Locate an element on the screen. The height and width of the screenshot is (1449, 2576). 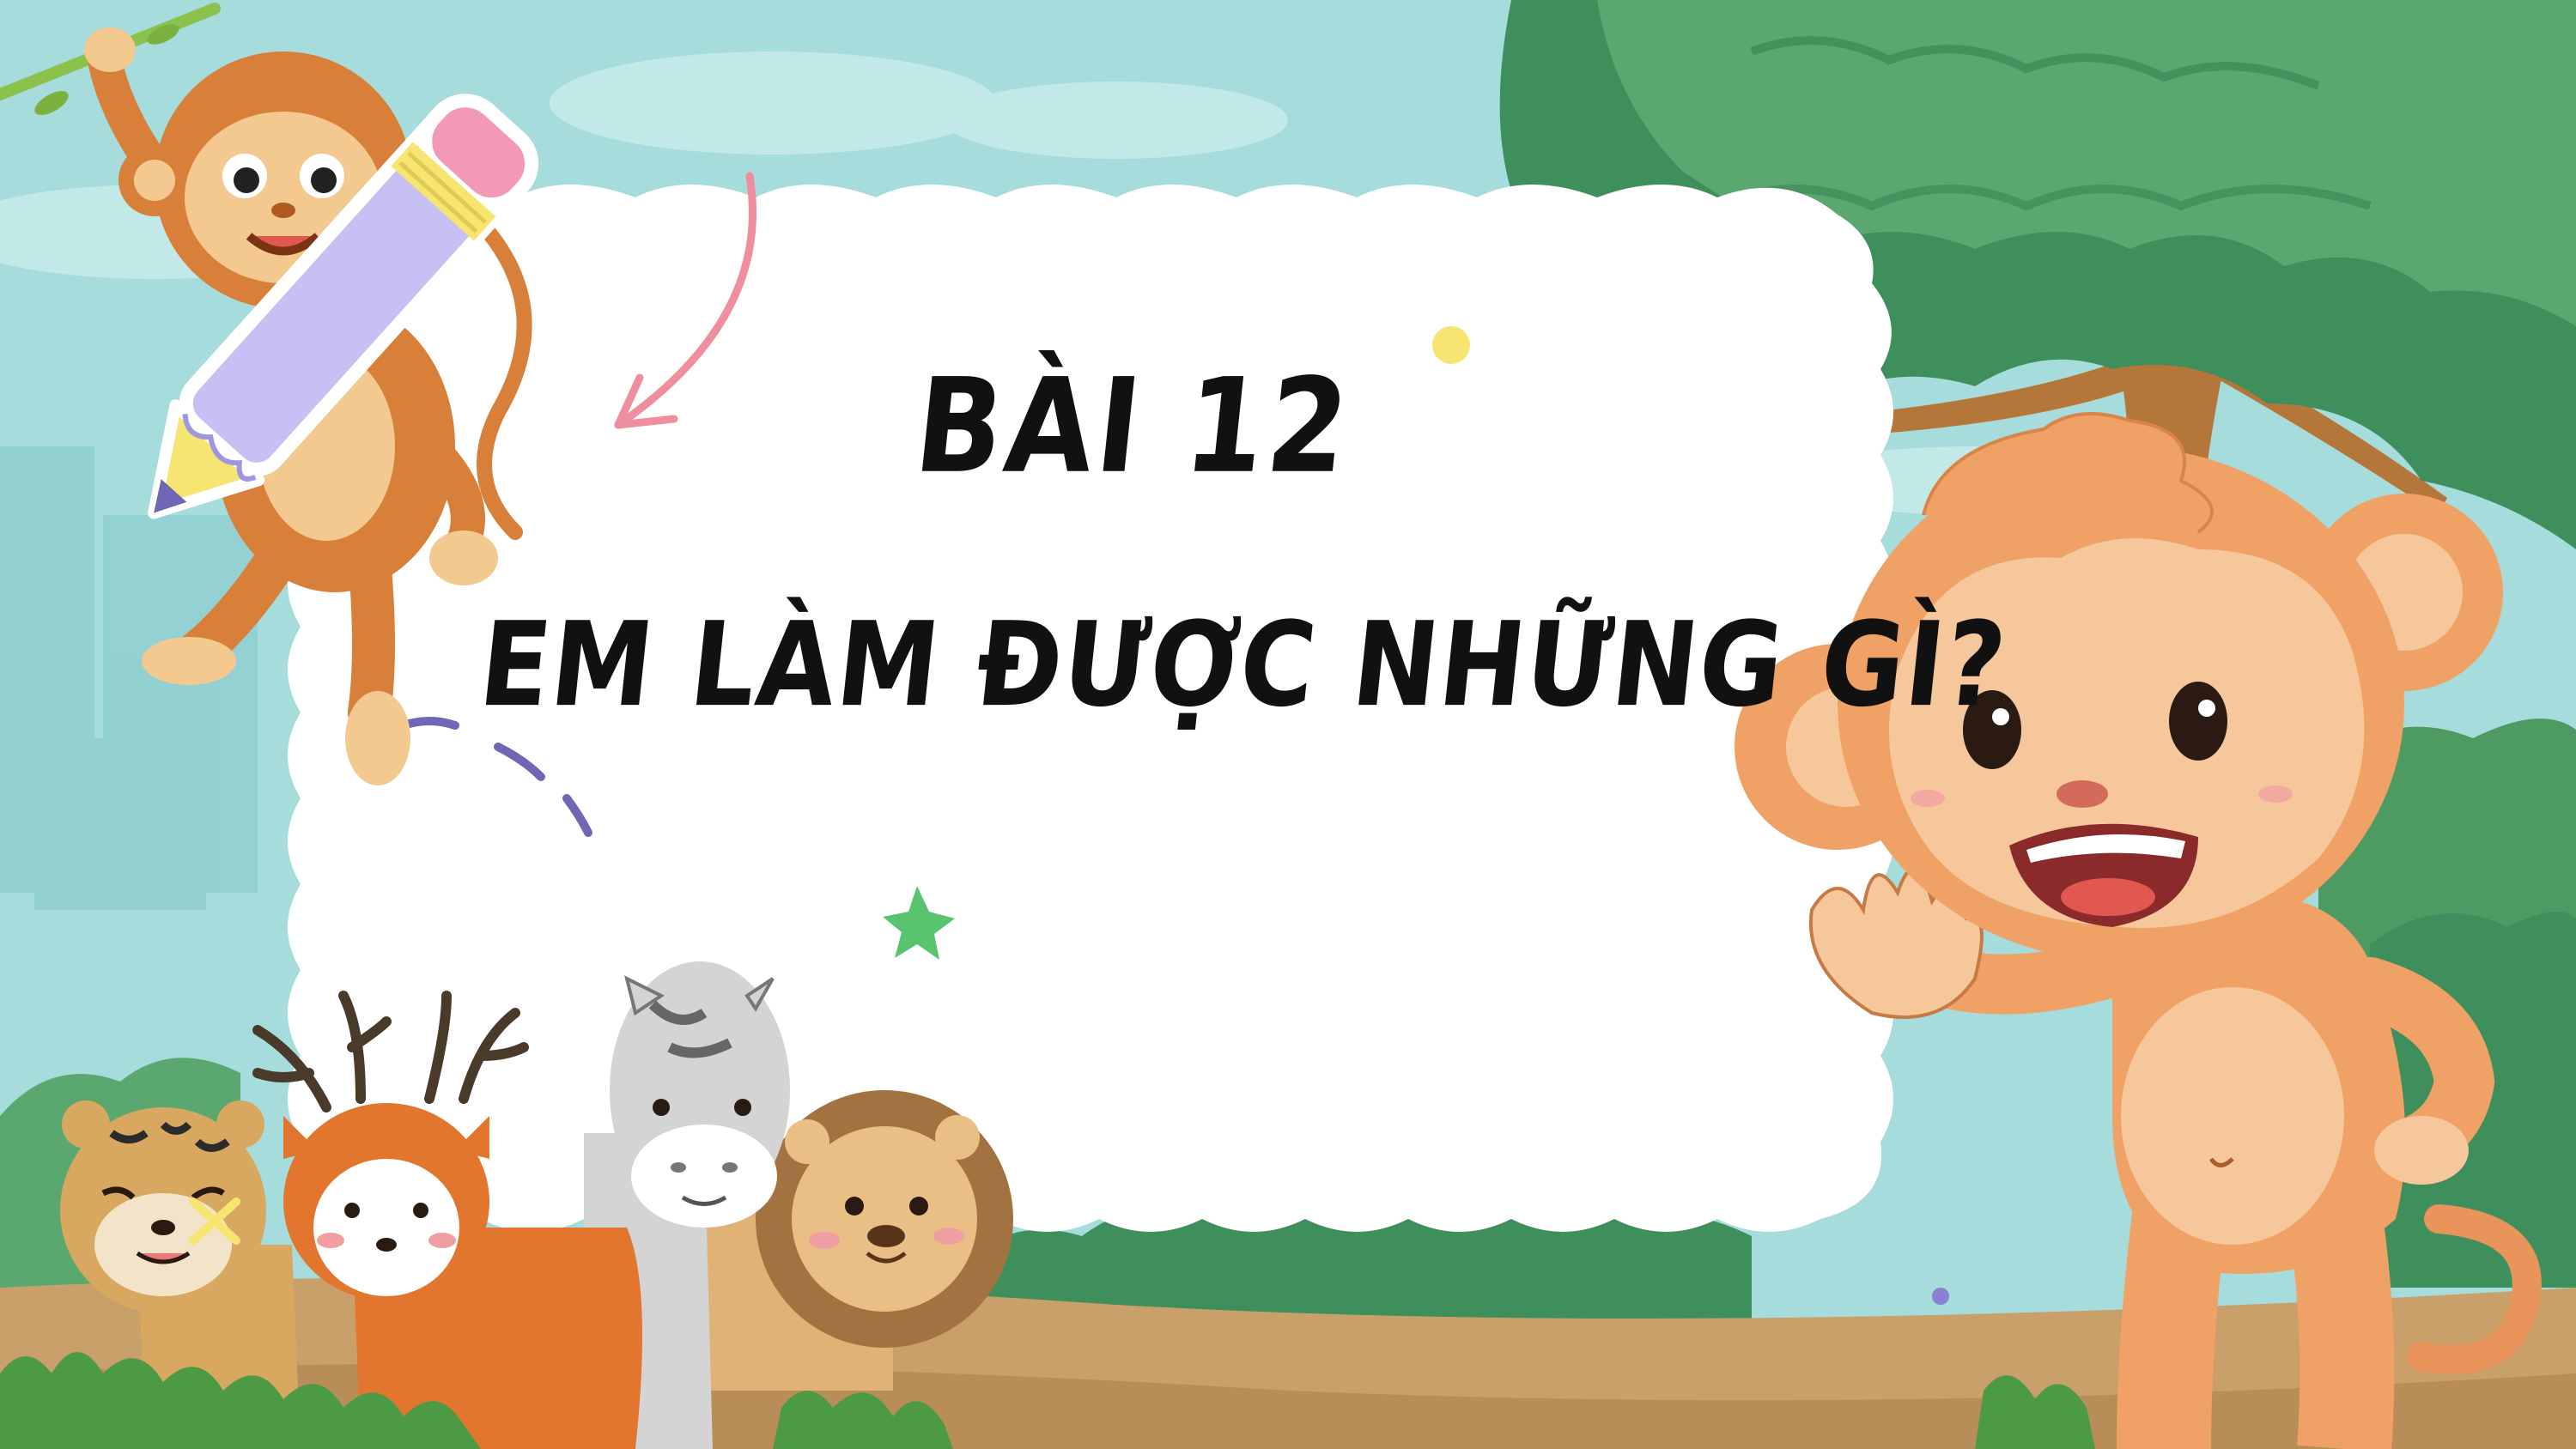
dot-icon is located at coordinates (1451, 345).